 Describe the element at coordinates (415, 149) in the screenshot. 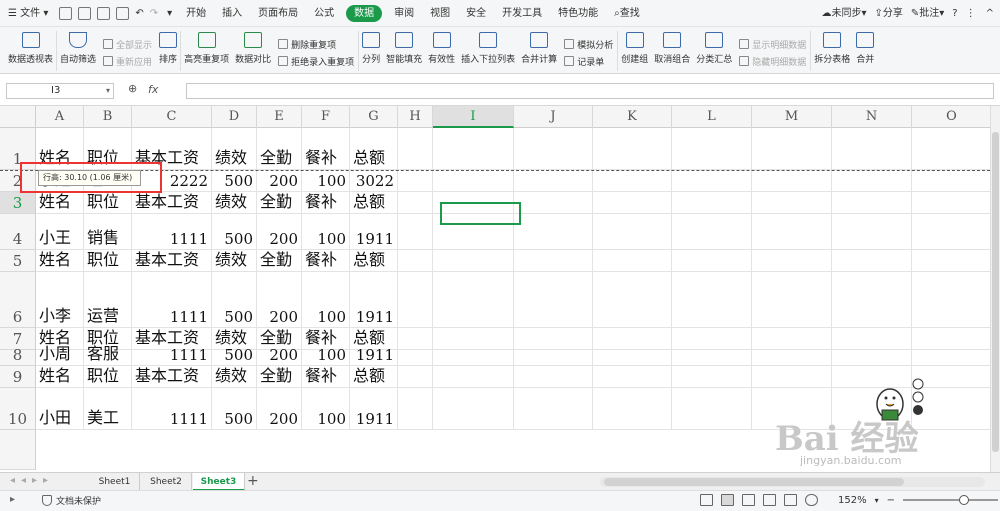

I see `cell-h1` at that location.